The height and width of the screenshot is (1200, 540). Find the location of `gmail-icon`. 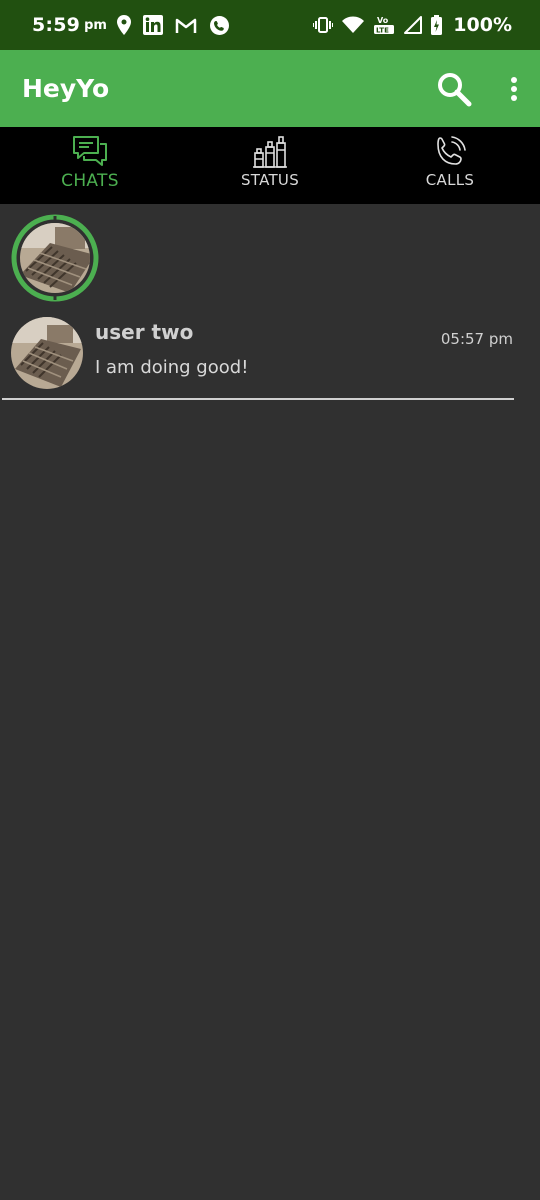

gmail-icon is located at coordinates (186, 25).